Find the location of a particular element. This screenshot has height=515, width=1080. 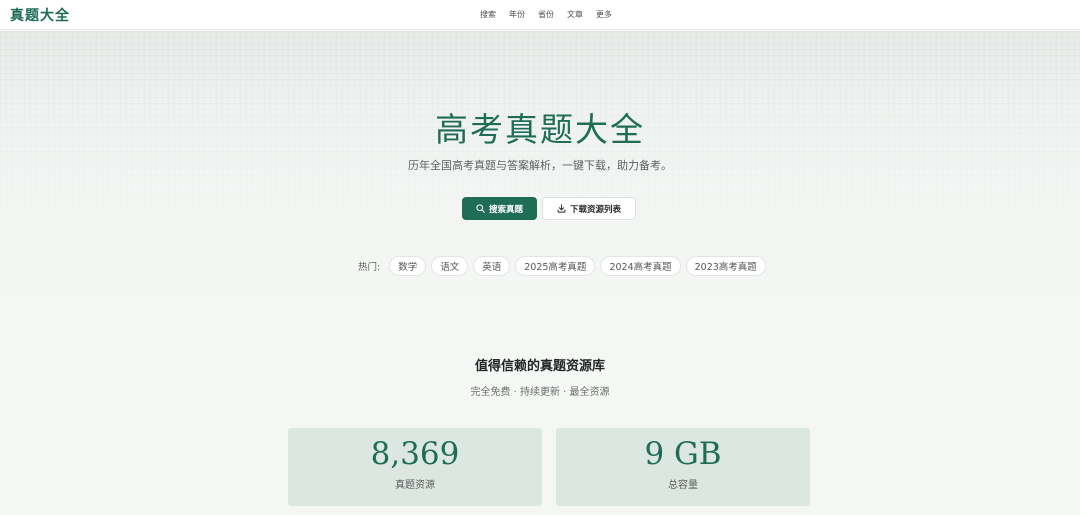

download-list-button: 下载资源列表 is located at coordinates (589, 208).